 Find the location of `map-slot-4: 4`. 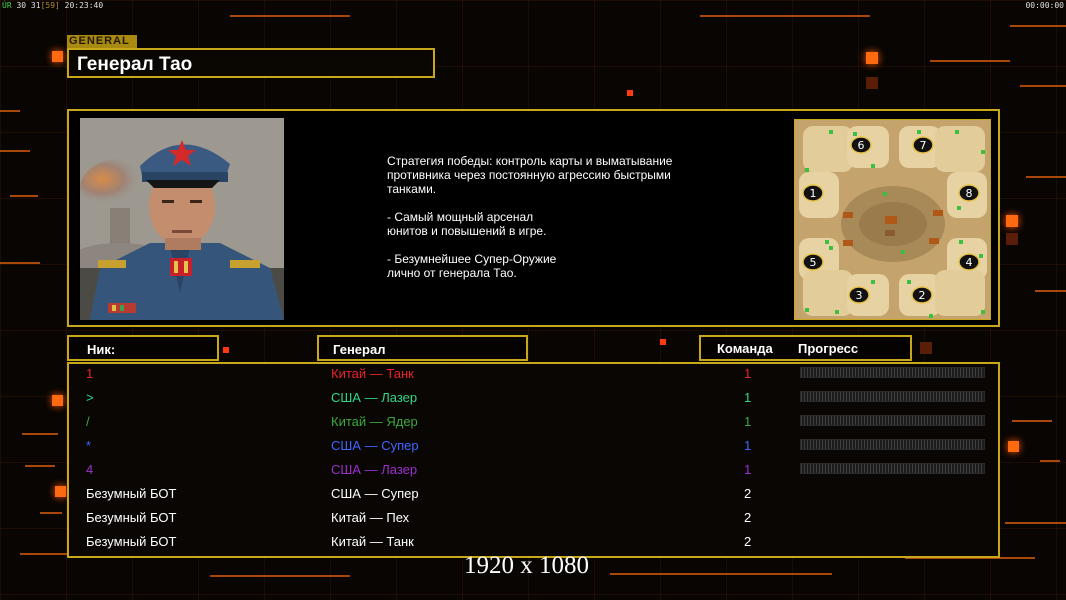

map-slot-4: 4 is located at coordinates (969, 262).